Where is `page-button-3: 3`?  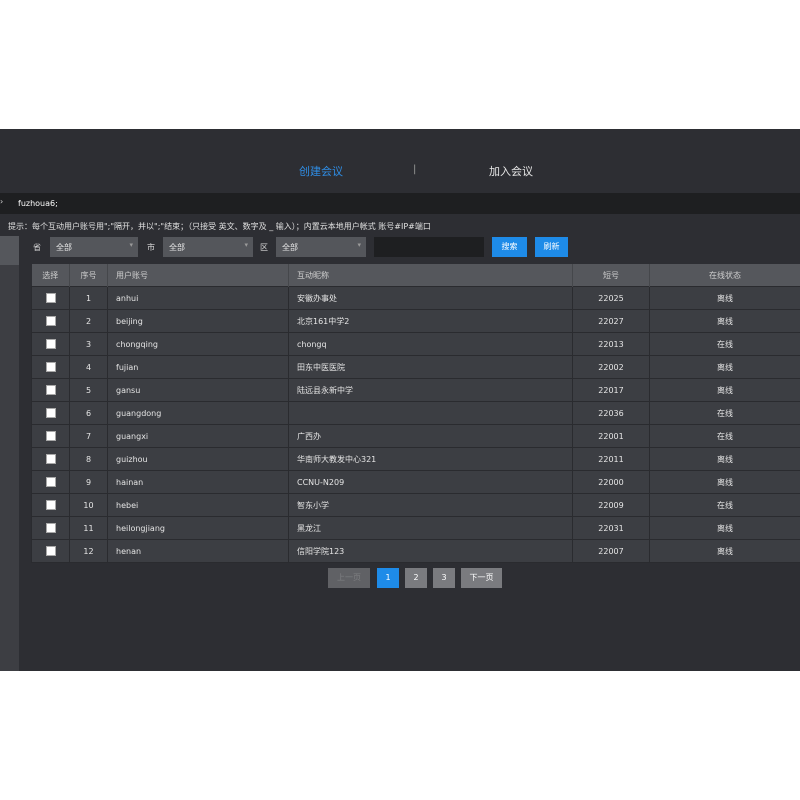 page-button-3: 3 is located at coordinates (444, 578).